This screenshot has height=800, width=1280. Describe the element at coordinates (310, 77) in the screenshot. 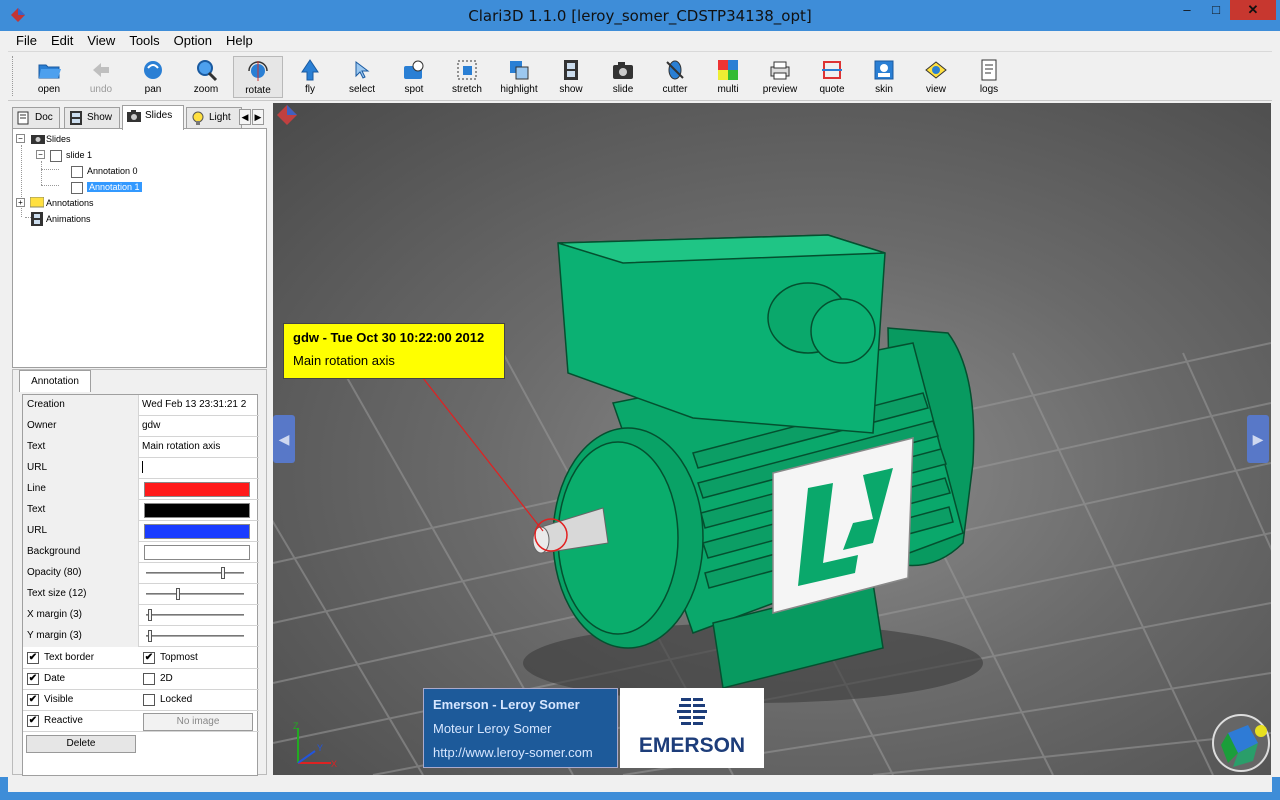

I see `toolbar-fly-button: fly` at that location.